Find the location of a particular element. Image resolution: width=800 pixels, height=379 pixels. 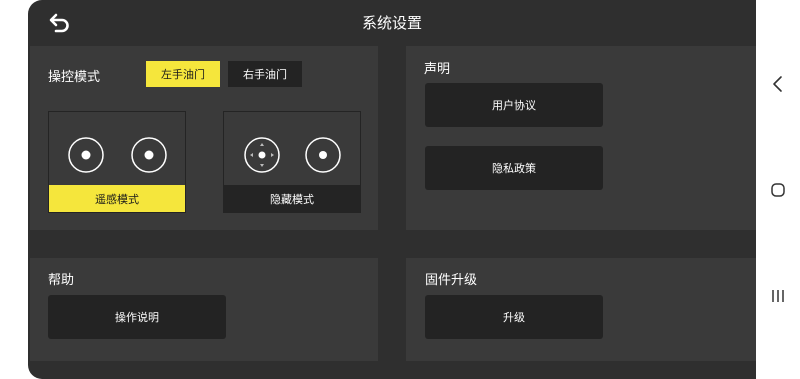

joystick-mode-label: 遥感模式 is located at coordinates (117, 198).